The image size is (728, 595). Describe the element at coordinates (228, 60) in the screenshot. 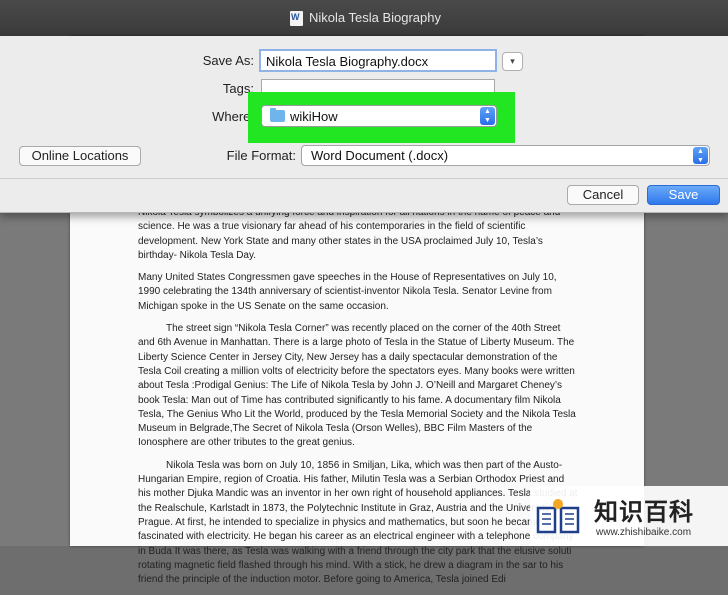

I see `save-as-label: Save As:` at that location.